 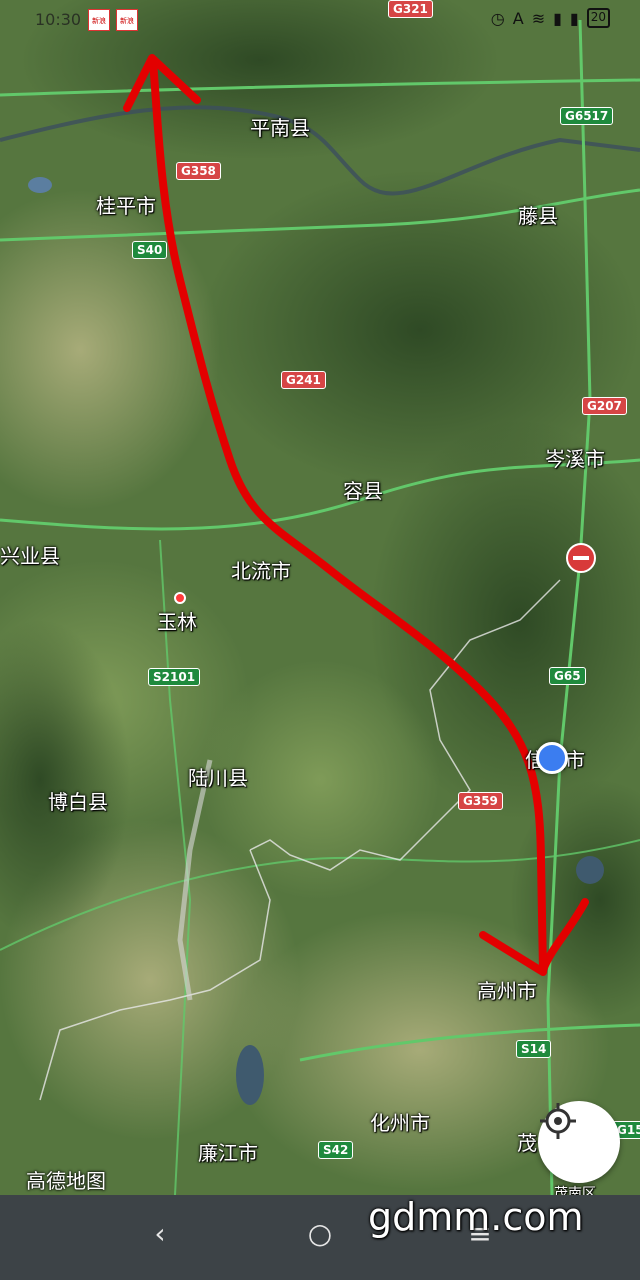 I want to click on road-g6517: G6517, so click(x=587, y=116).